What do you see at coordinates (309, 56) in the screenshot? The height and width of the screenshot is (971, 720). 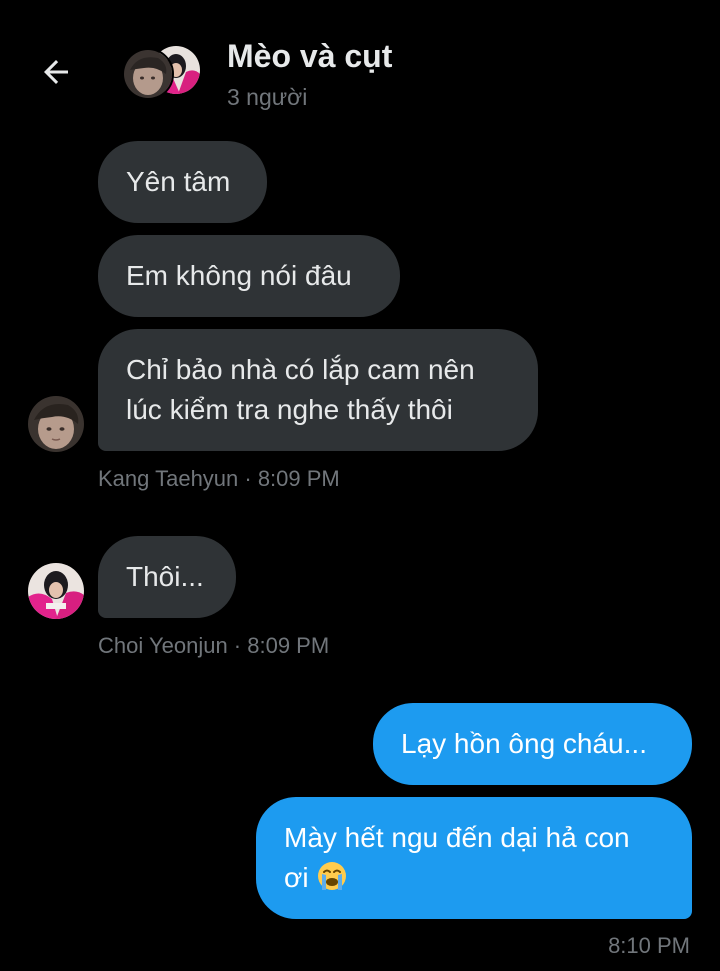 I see `conversation-title: Mèo và cụt` at bounding box center [309, 56].